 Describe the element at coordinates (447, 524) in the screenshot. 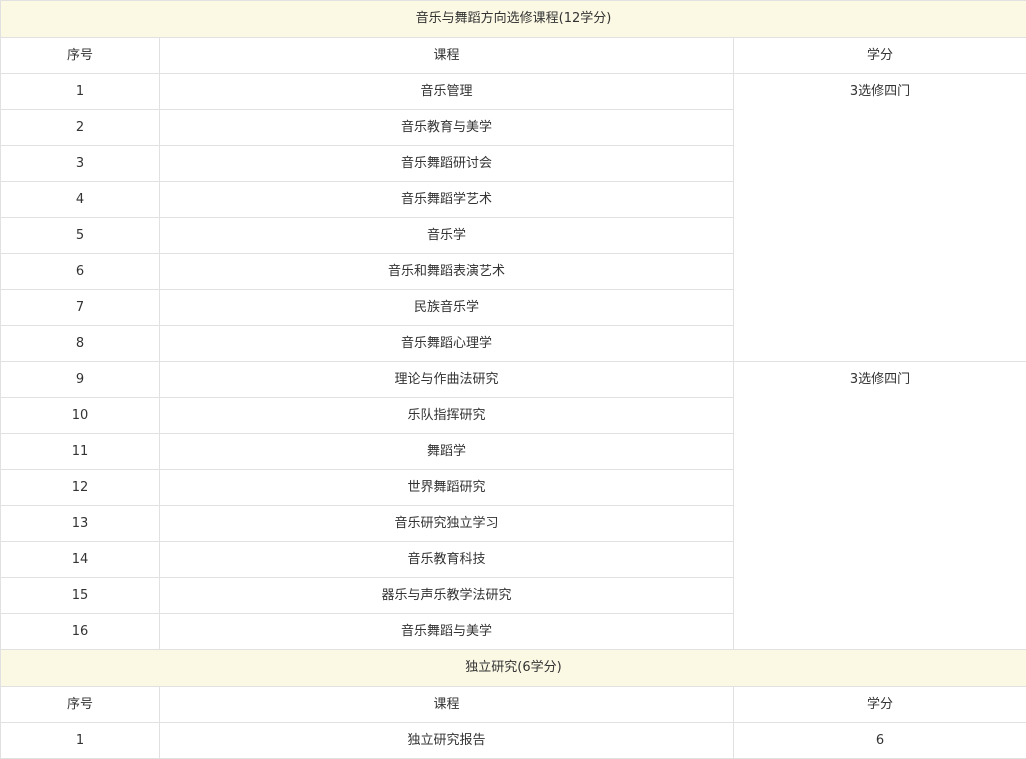

I see `row-course: 音乐研究独立学习` at that location.